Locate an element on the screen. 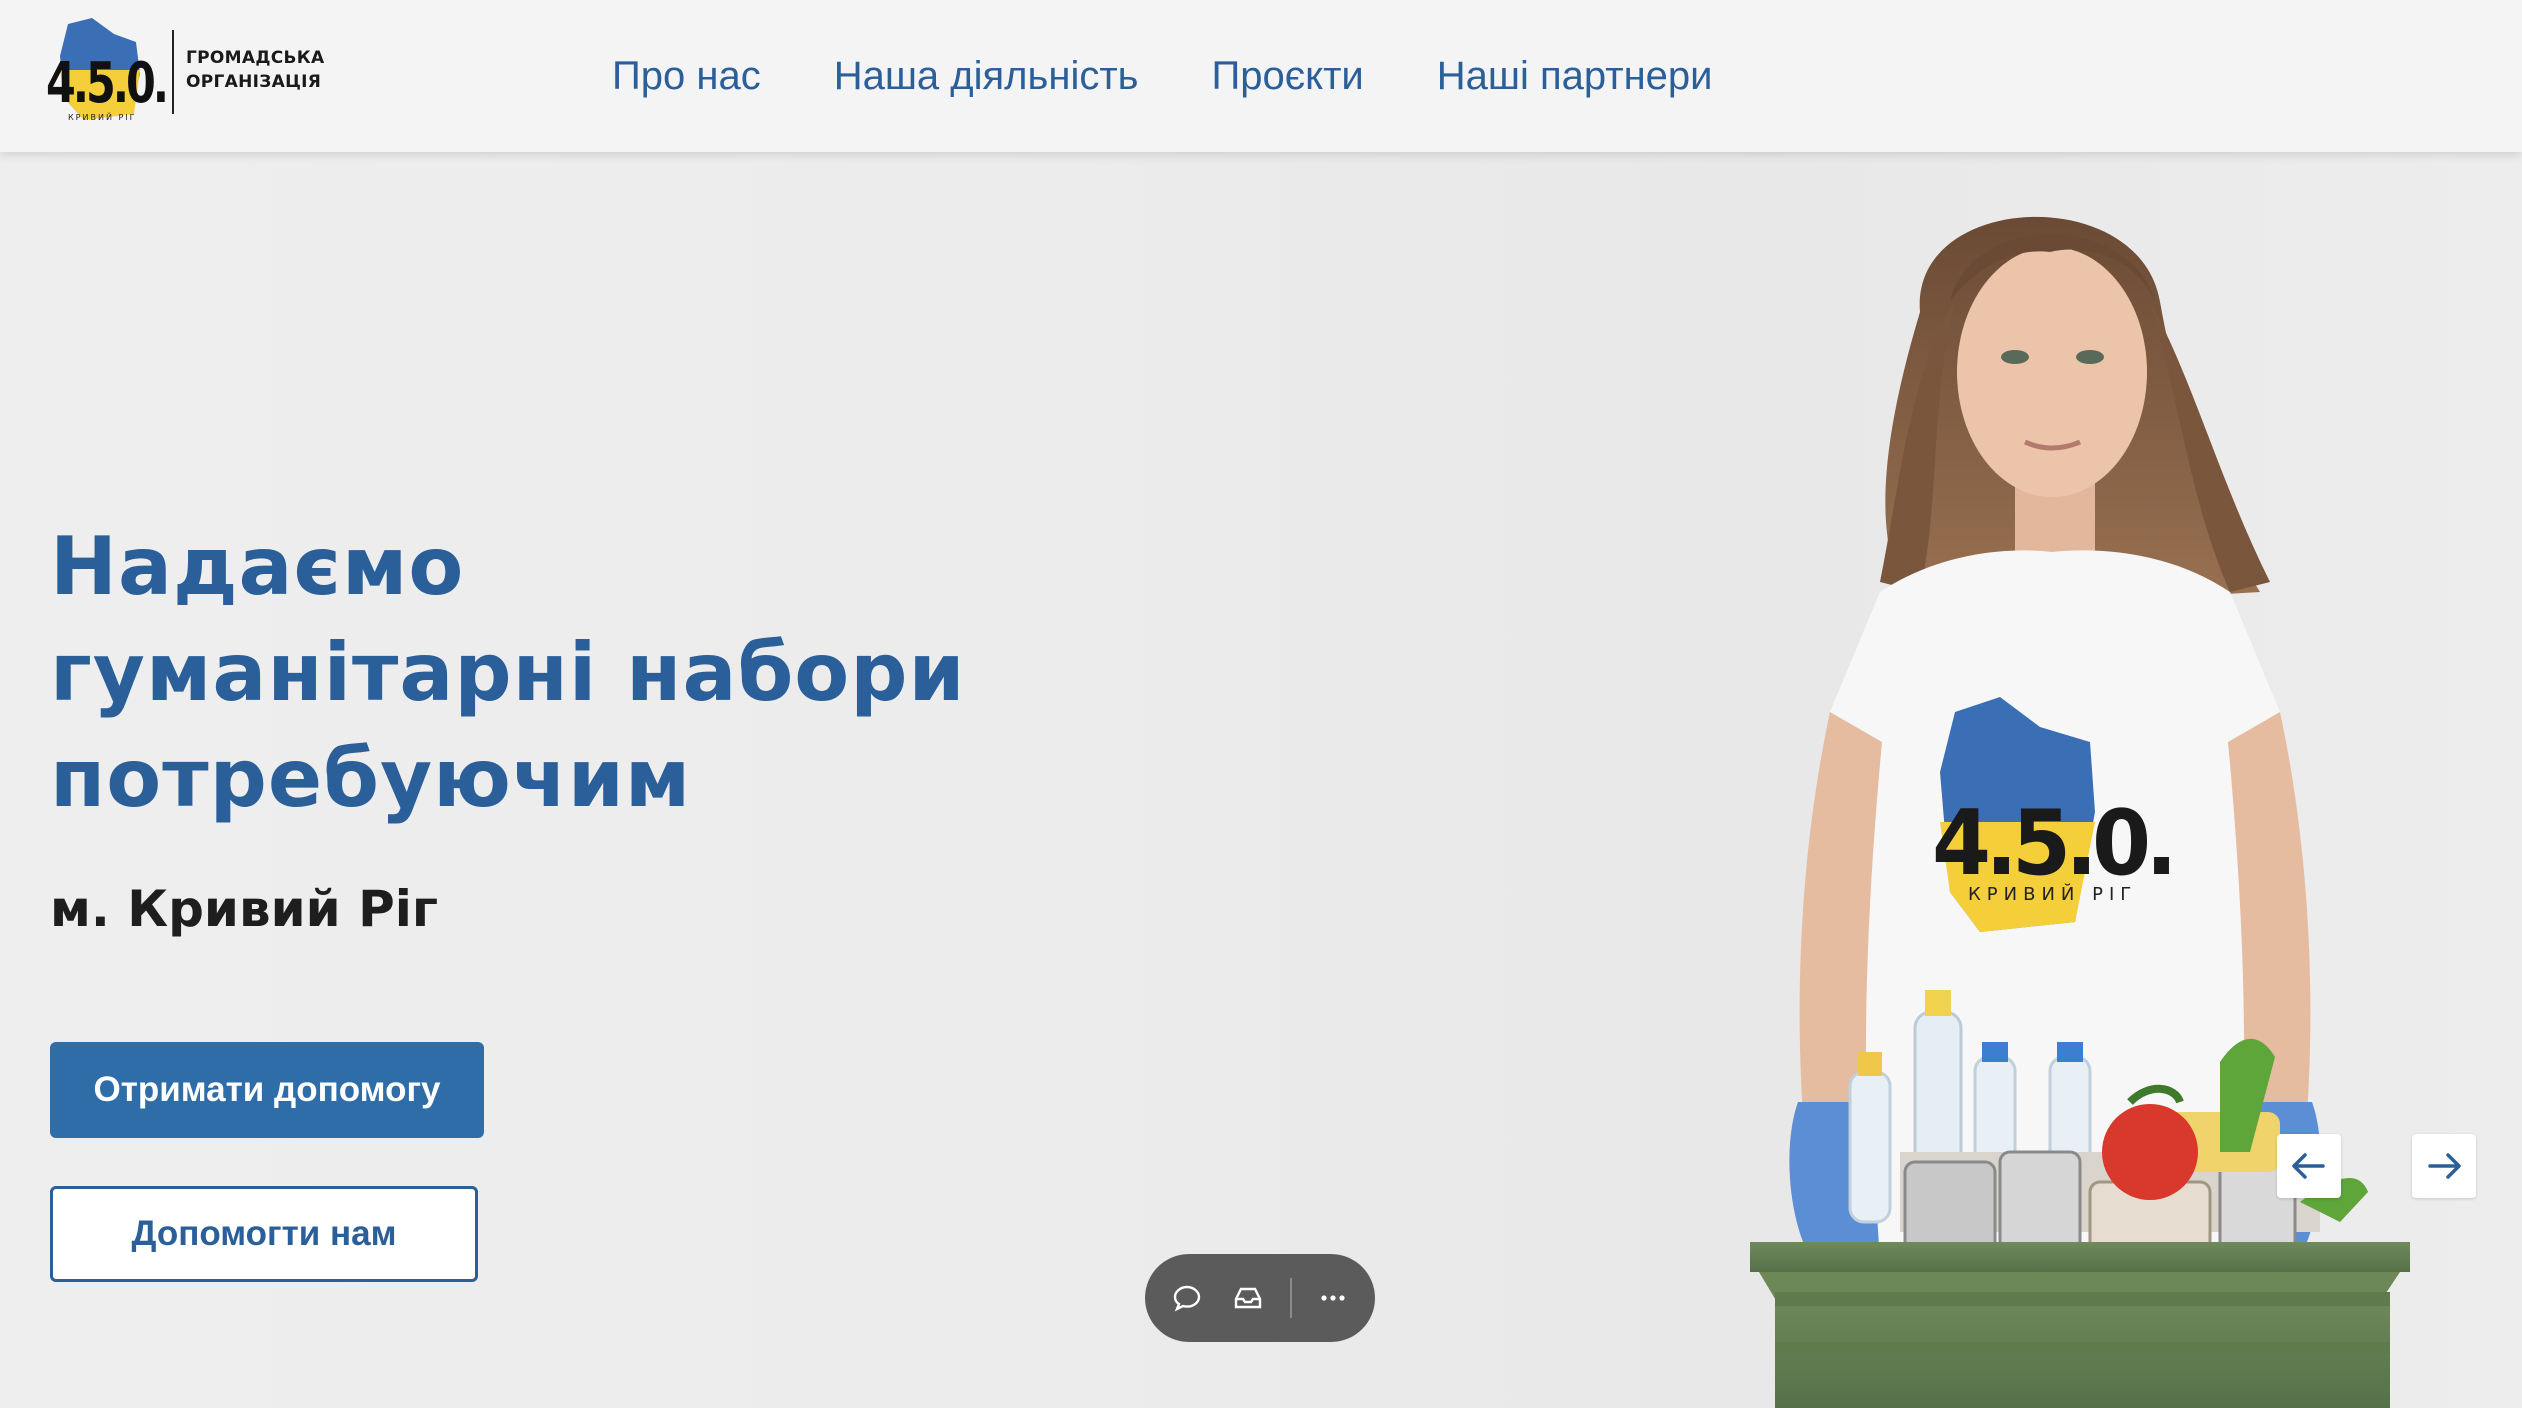 This screenshot has height=1408, width=2522. logo-mark-text: 4.5.0. is located at coordinates (106, 83).